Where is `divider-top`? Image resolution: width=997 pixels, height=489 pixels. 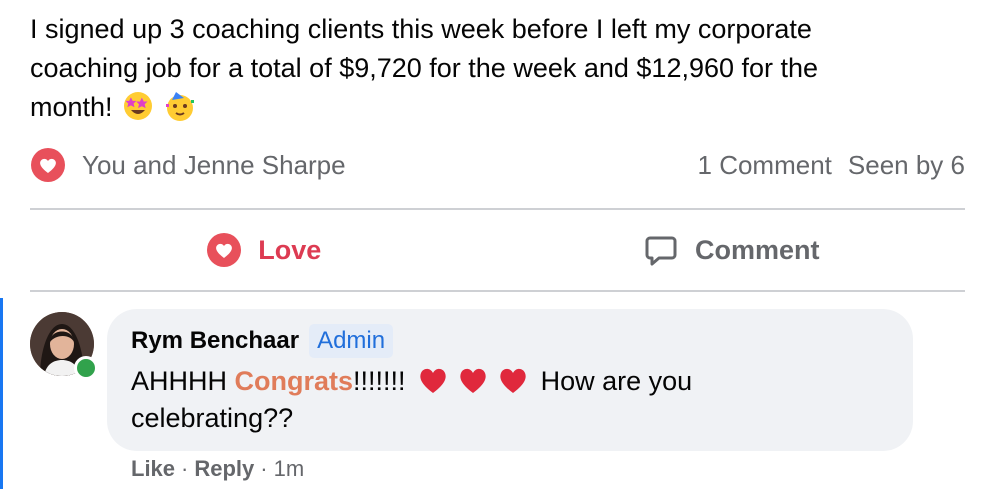
divider-top is located at coordinates (497, 209).